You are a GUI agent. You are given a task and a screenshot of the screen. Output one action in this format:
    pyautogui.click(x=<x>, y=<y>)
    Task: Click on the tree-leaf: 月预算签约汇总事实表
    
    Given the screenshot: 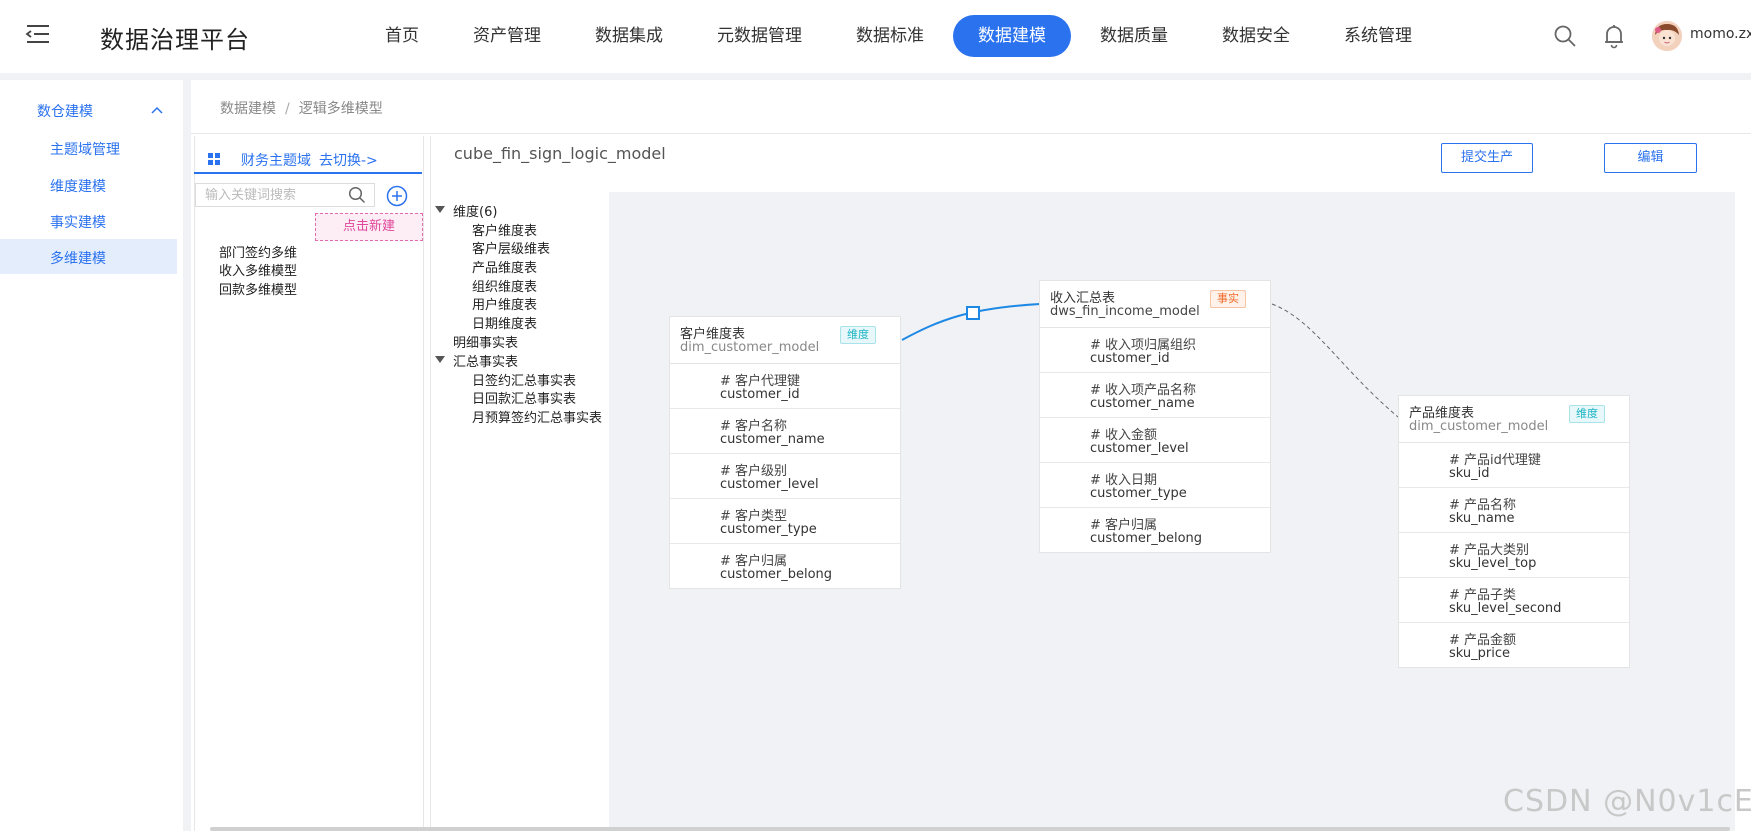 What is the action you would take?
    pyautogui.click(x=537, y=416)
    